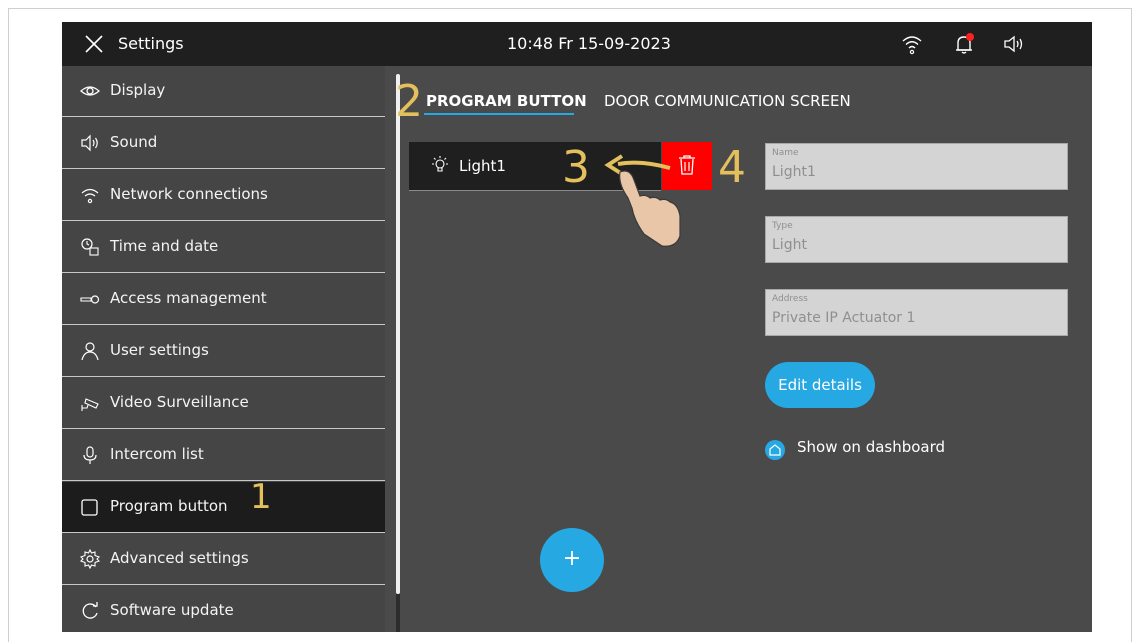  Describe the element at coordinates (409, 101) in the screenshot. I see `annotation-step-2: 2` at that location.